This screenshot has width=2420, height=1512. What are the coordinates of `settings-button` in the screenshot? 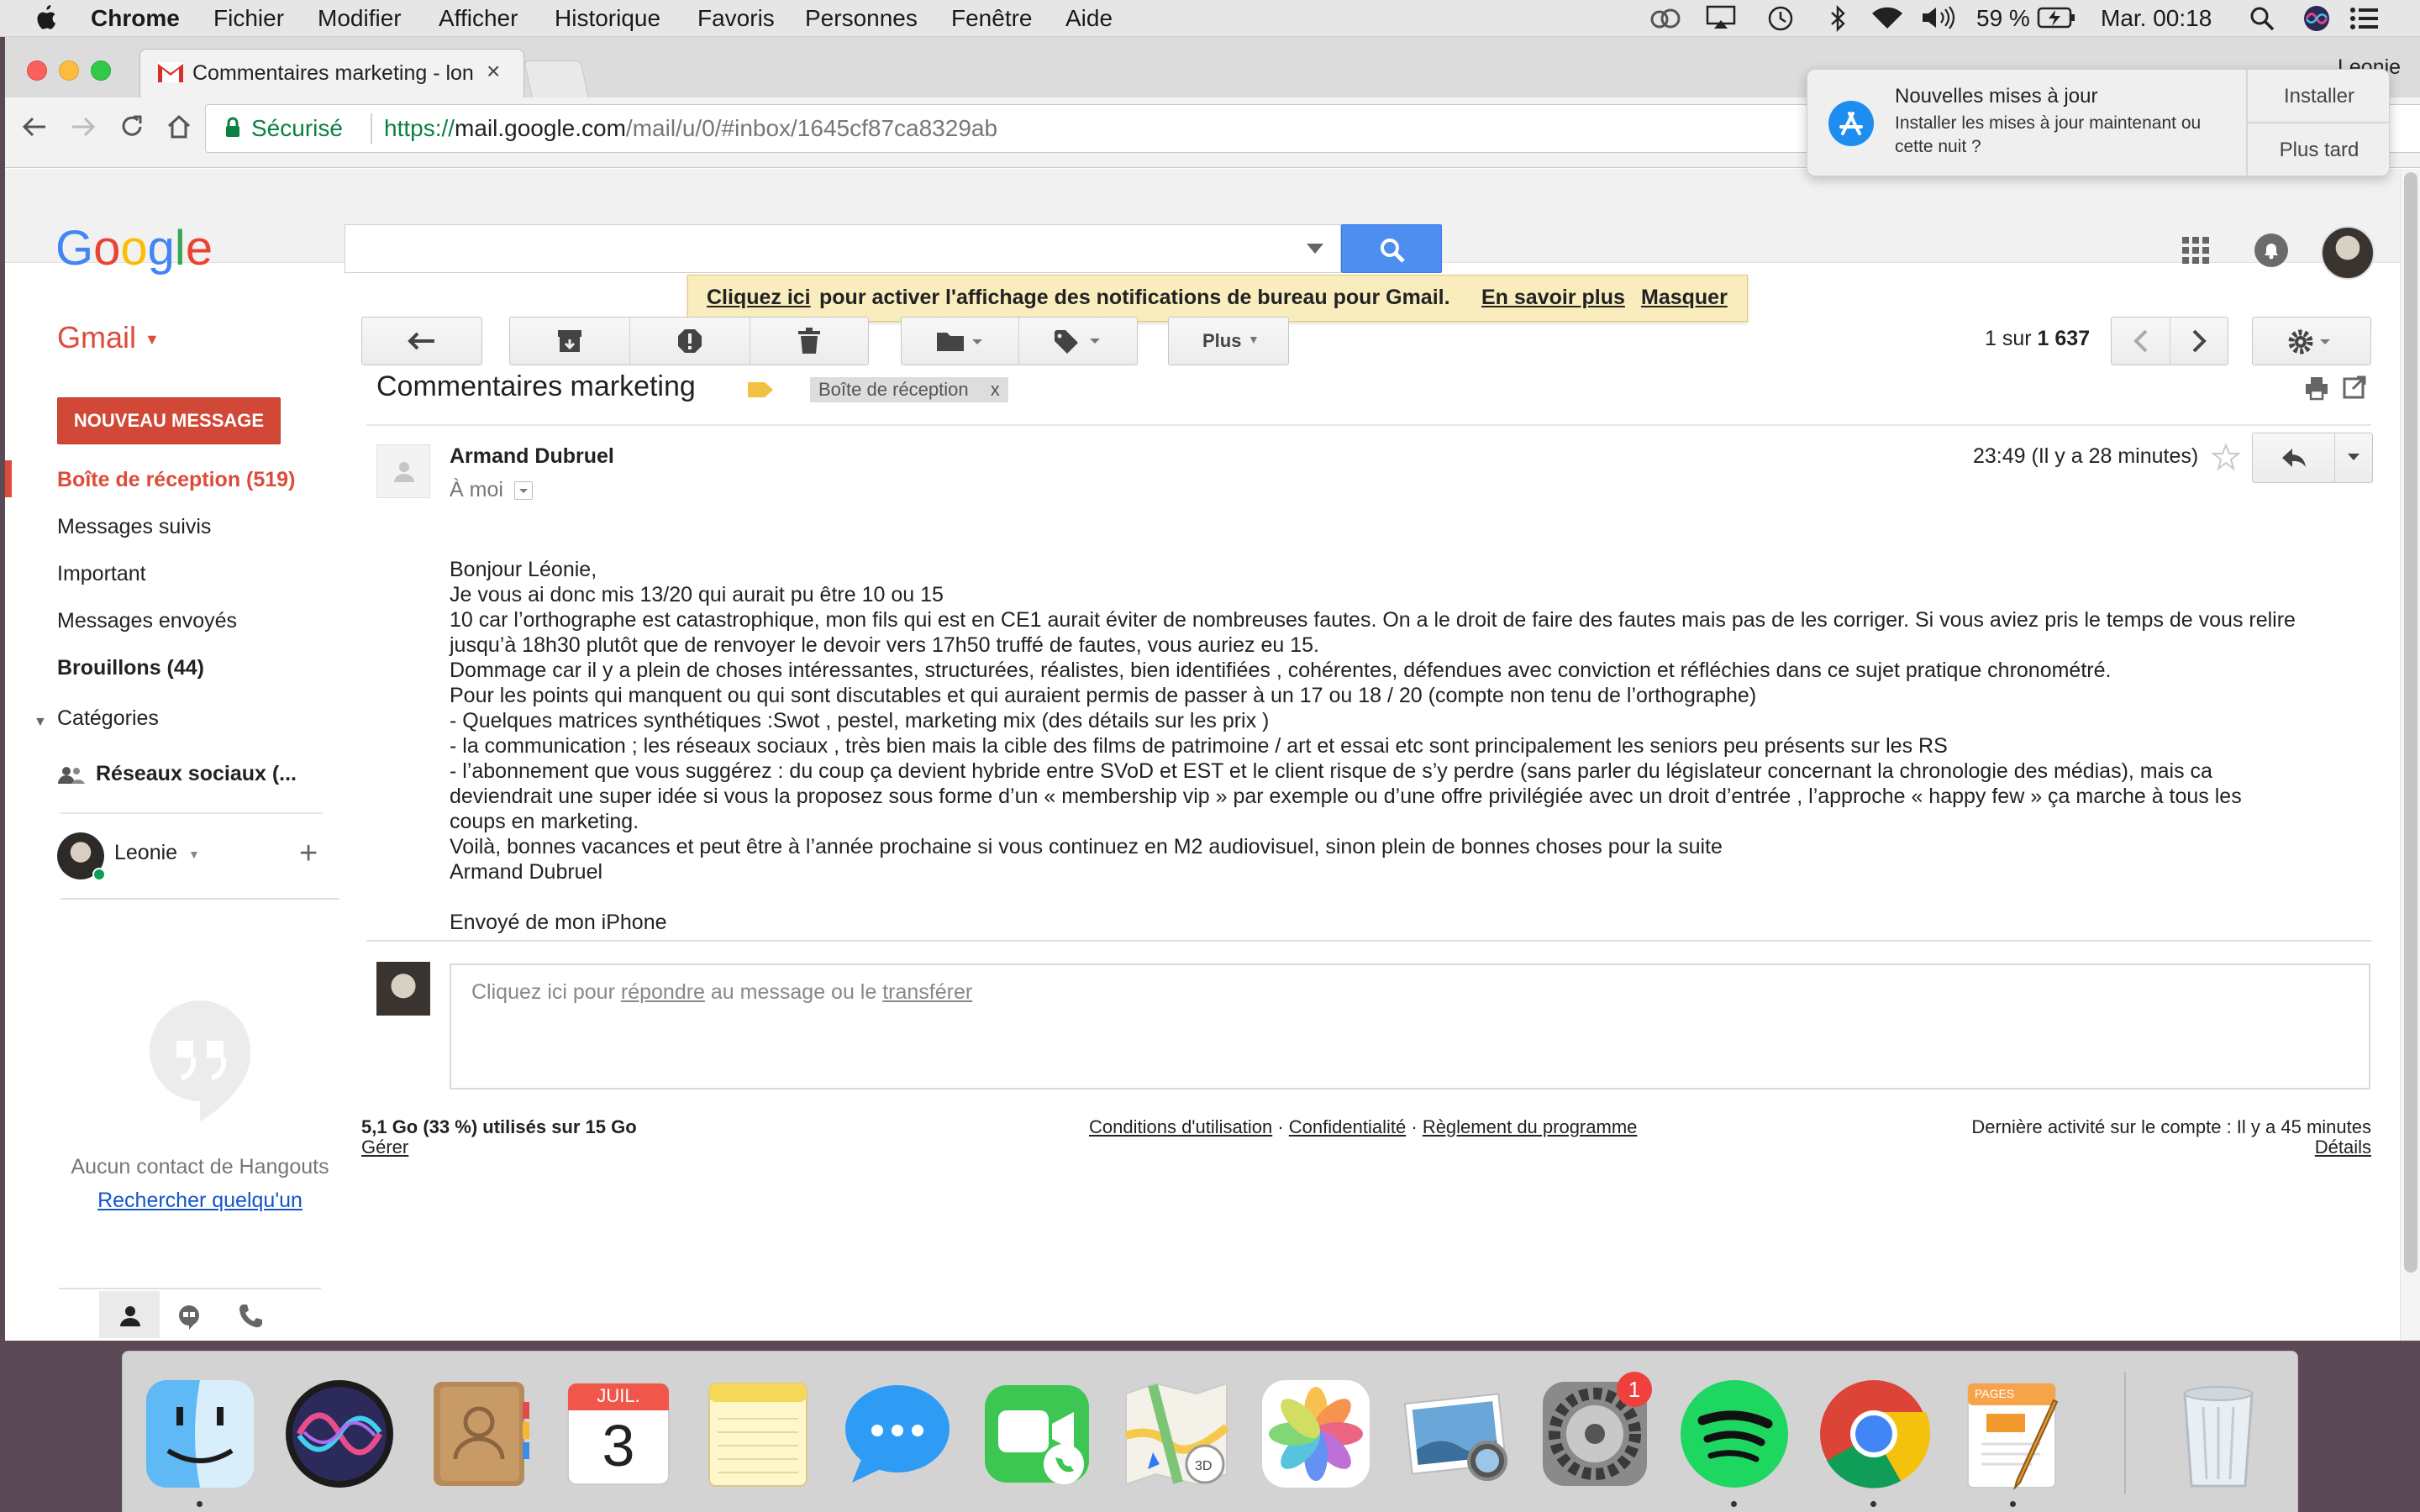 It's located at (2311, 341).